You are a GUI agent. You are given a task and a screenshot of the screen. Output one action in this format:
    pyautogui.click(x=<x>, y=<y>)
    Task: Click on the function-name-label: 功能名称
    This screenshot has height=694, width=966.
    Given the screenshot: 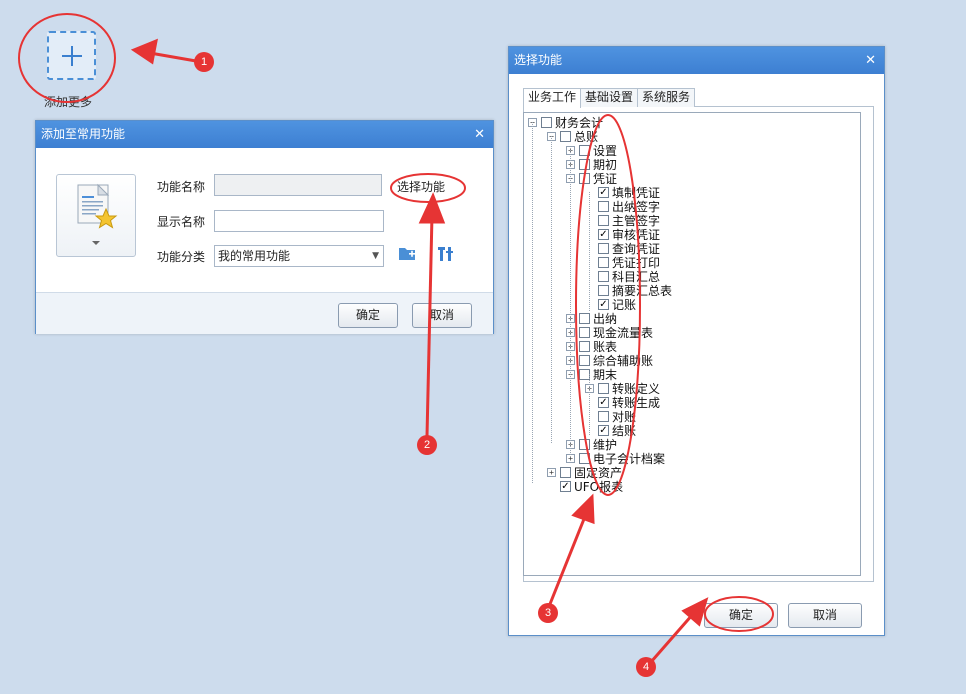 What is the action you would take?
    pyautogui.click(x=181, y=187)
    